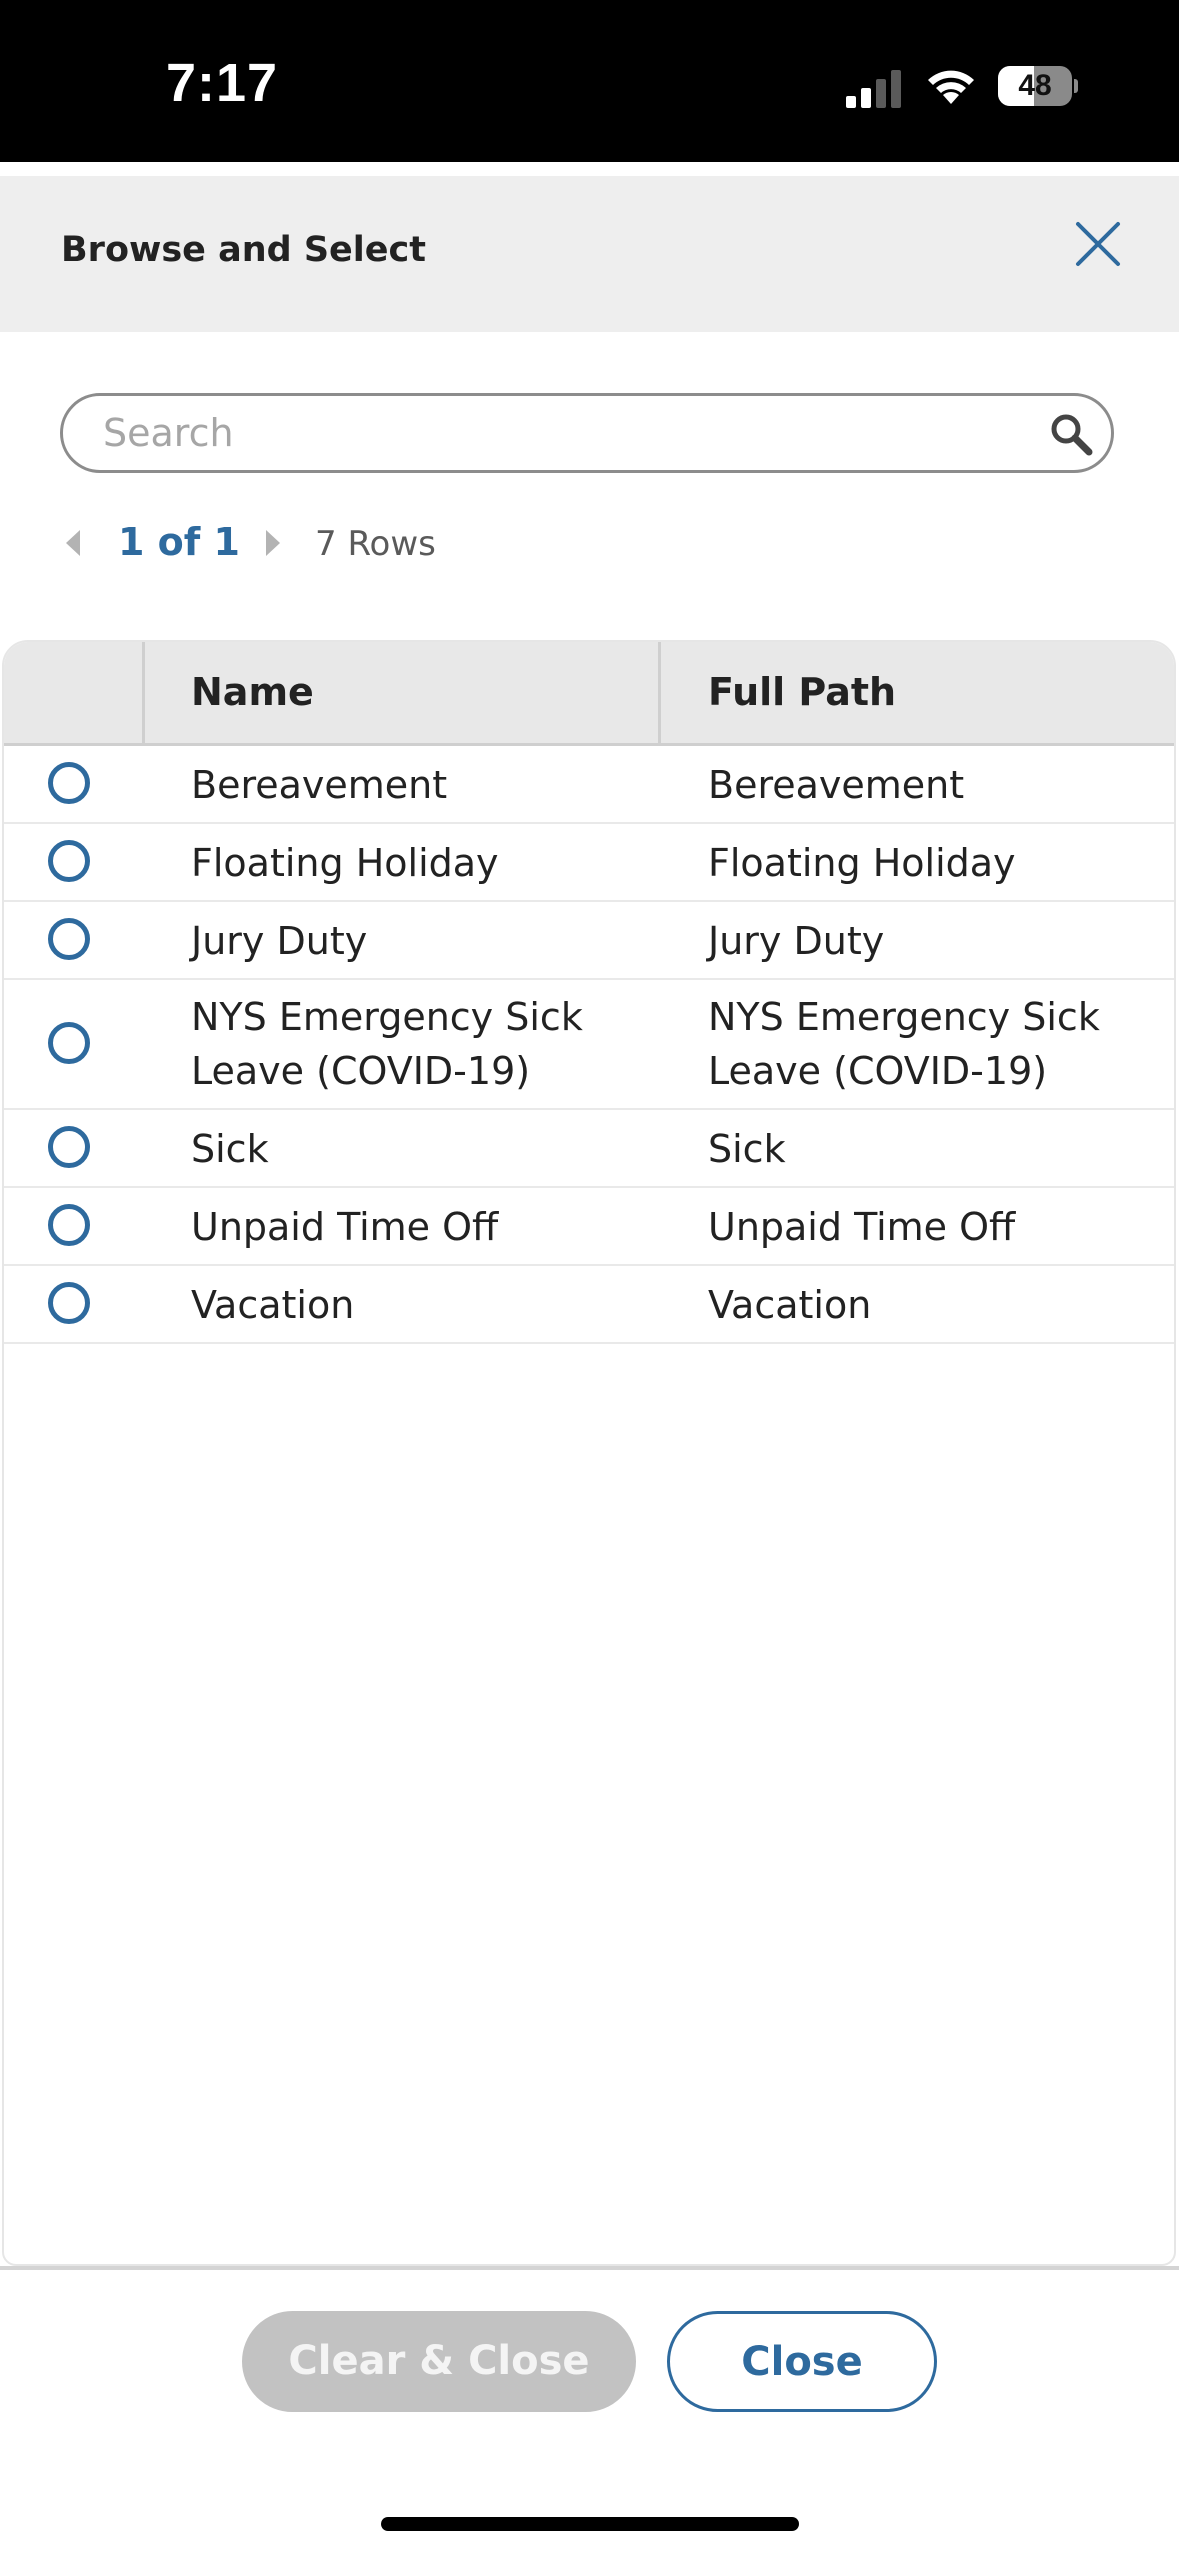 Image resolution: width=1179 pixels, height=2556 pixels. What do you see at coordinates (273, 543) in the screenshot?
I see `next-page-icon` at bounding box center [273, 543].